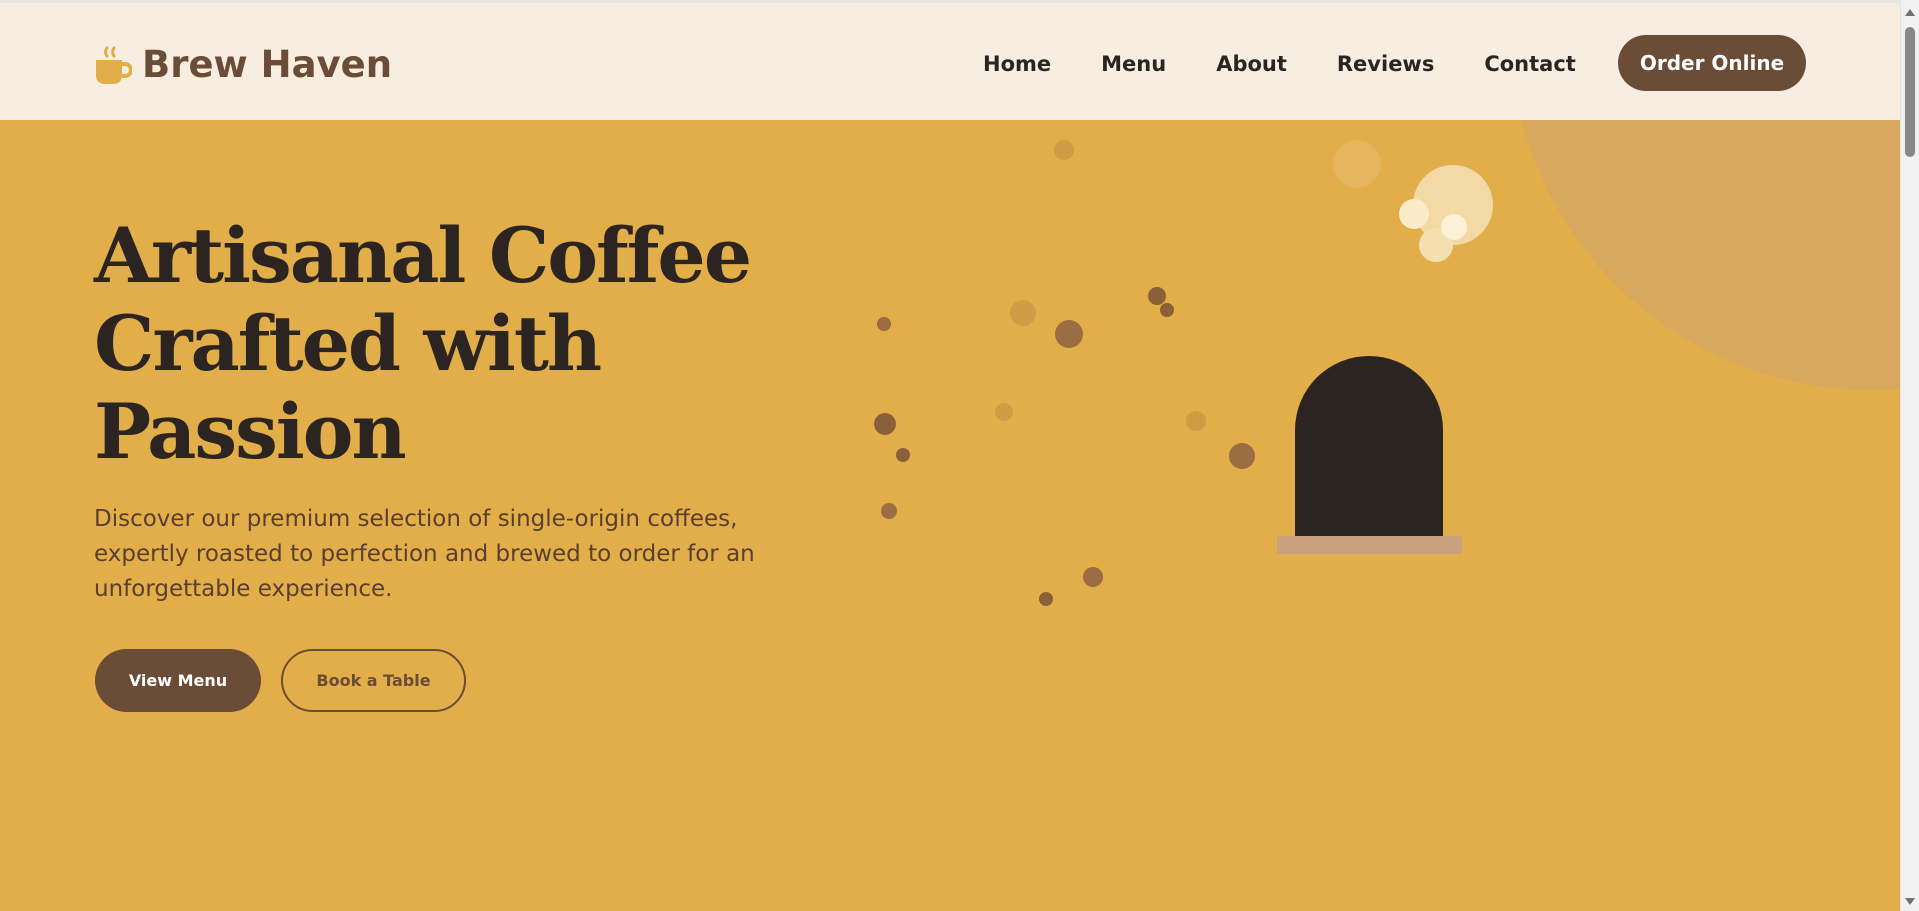  What do you see at coordinates (1910, 901) in the screenshot?
I see `scroll-down-arrow-icon` at bounding box center [1910, 901].